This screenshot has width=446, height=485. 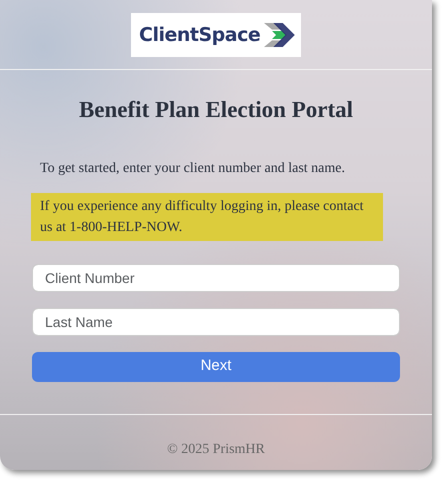 What do you see at coordinates (207, 216) in the screenshot?
I see `contact-notice: If you experience any difficulty logging in, please contact us at 1-800-HELP-NOW.` at bounding box center [207, 216].